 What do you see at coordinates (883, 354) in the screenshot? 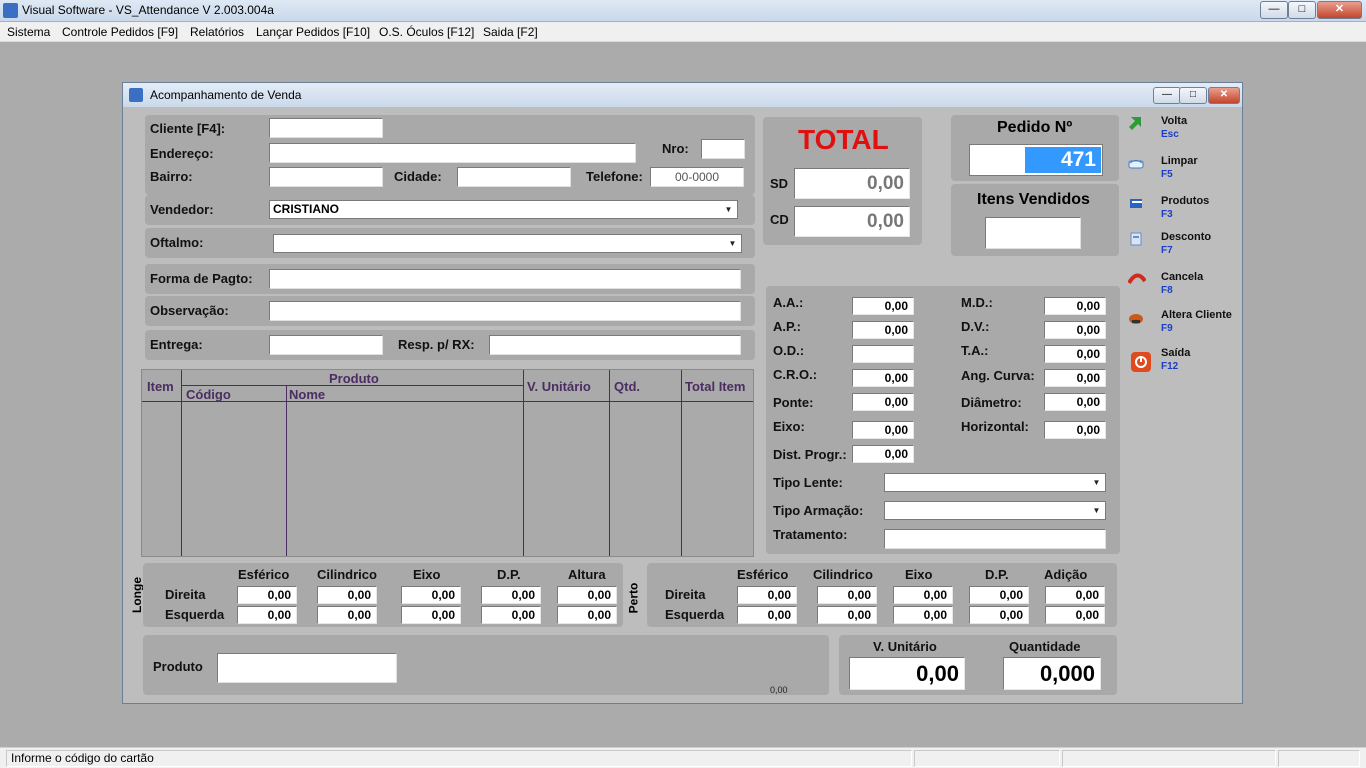
I see `od-value` at bounding box center [883, 354].